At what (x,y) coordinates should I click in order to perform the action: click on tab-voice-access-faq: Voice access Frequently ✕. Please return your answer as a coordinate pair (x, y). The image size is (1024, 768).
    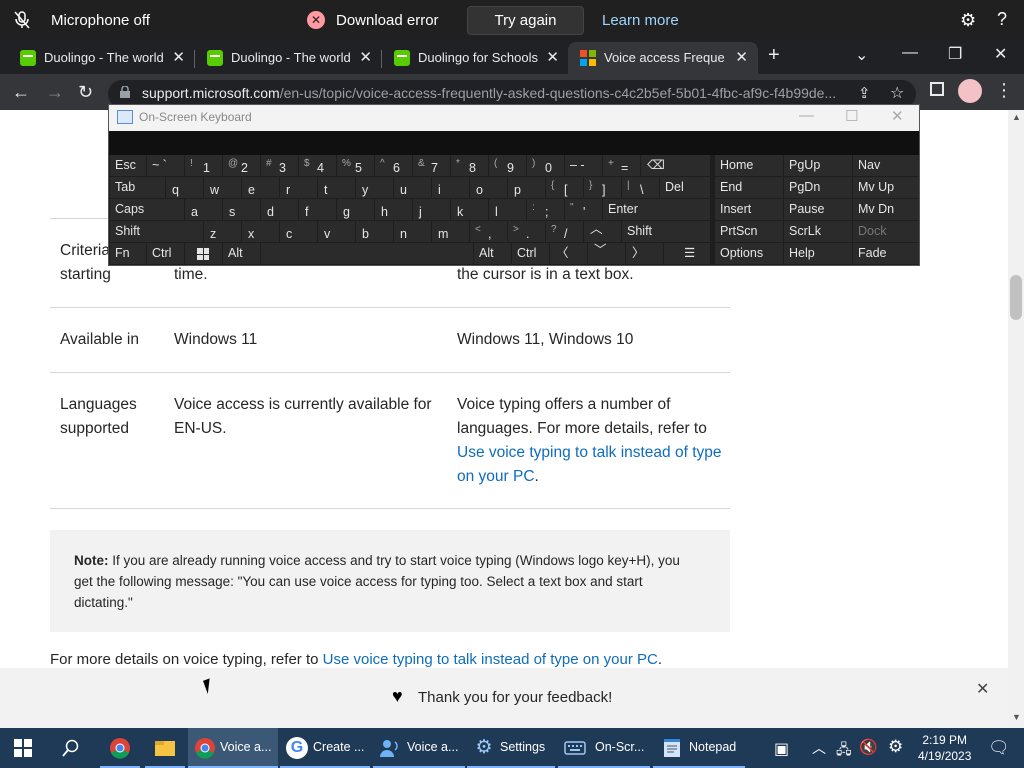
    Looking at the image, I should click on (663, 58).